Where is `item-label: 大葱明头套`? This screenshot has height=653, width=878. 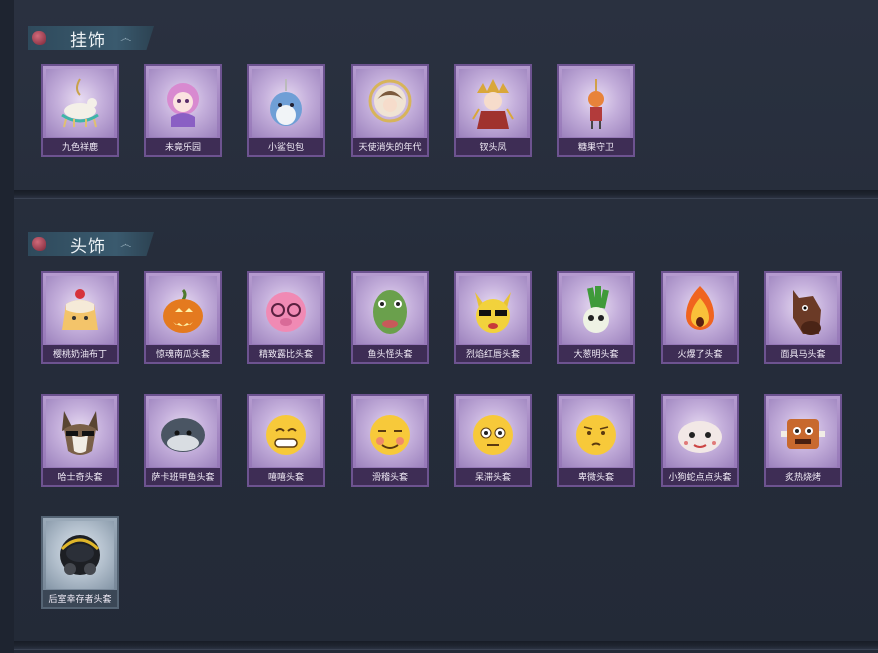
item-label: 大葱明头套 is located at coordinates (596, 353).